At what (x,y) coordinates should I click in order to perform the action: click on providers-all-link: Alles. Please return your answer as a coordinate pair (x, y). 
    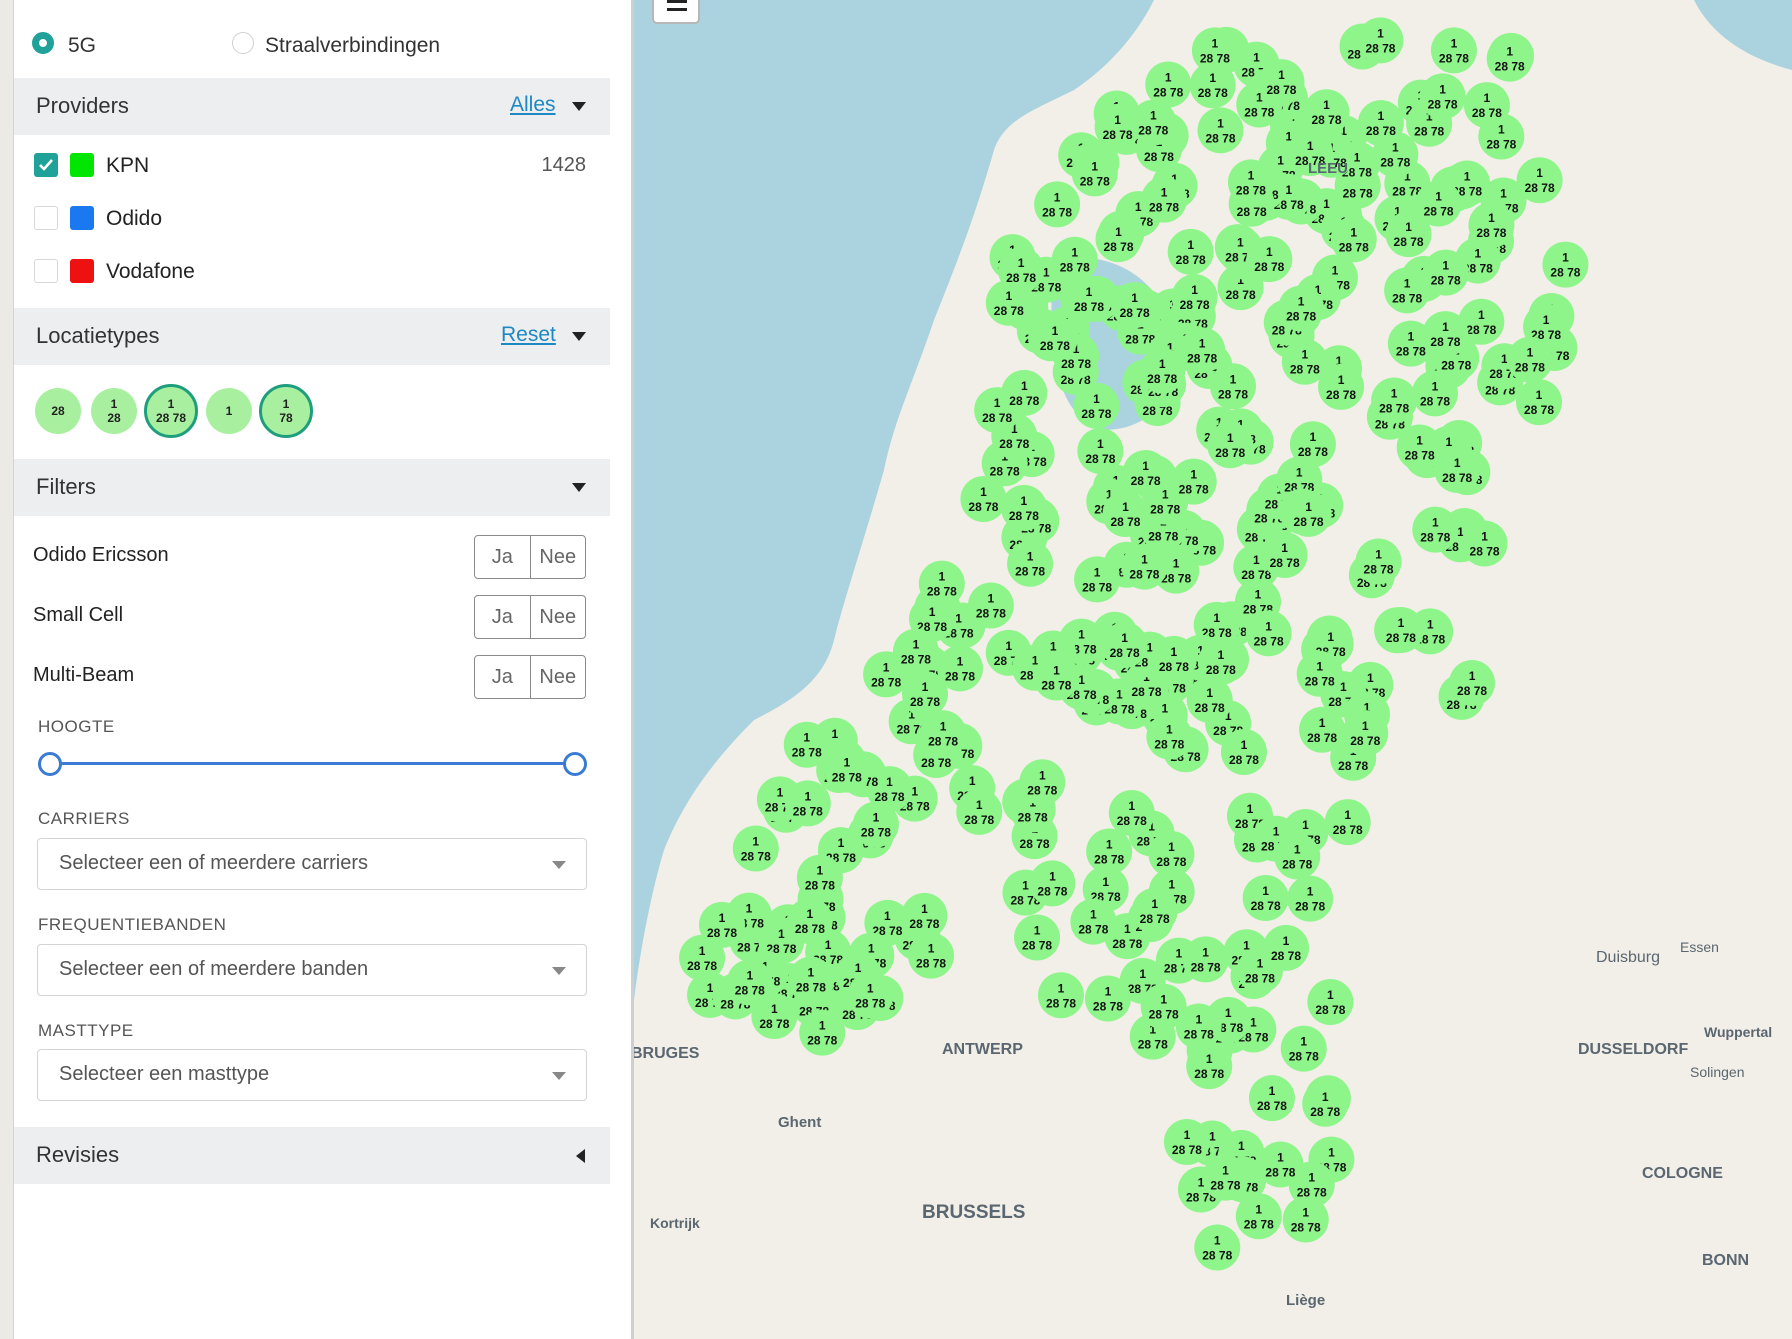
    Looking at the image, I should click on (533, 105).